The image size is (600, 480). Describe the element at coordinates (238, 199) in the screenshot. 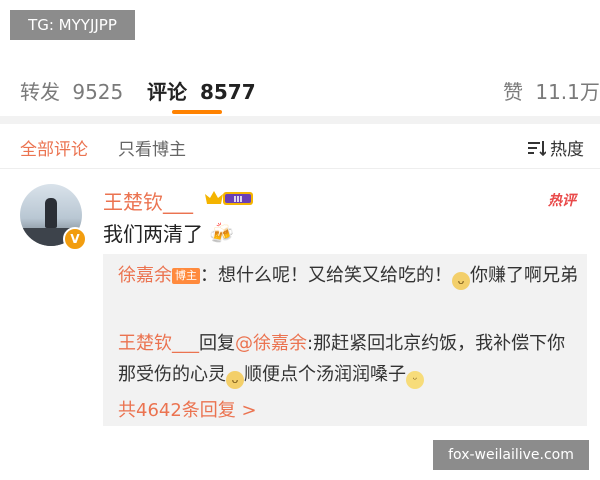

I see `level-badge-text: III` at that location.